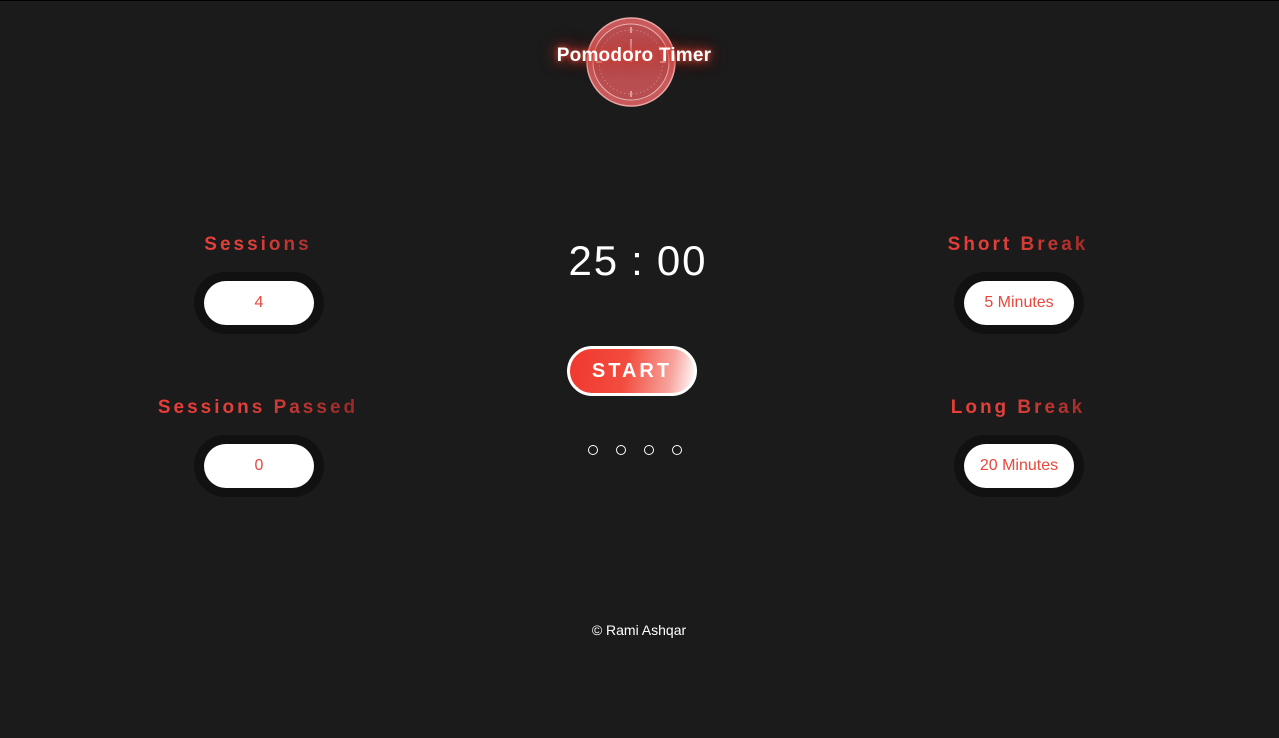  What do you see at coordinates (1018, 408) in the screenshot?
I see `long-break-label: Long Break` at bounding box center [1018, 408].